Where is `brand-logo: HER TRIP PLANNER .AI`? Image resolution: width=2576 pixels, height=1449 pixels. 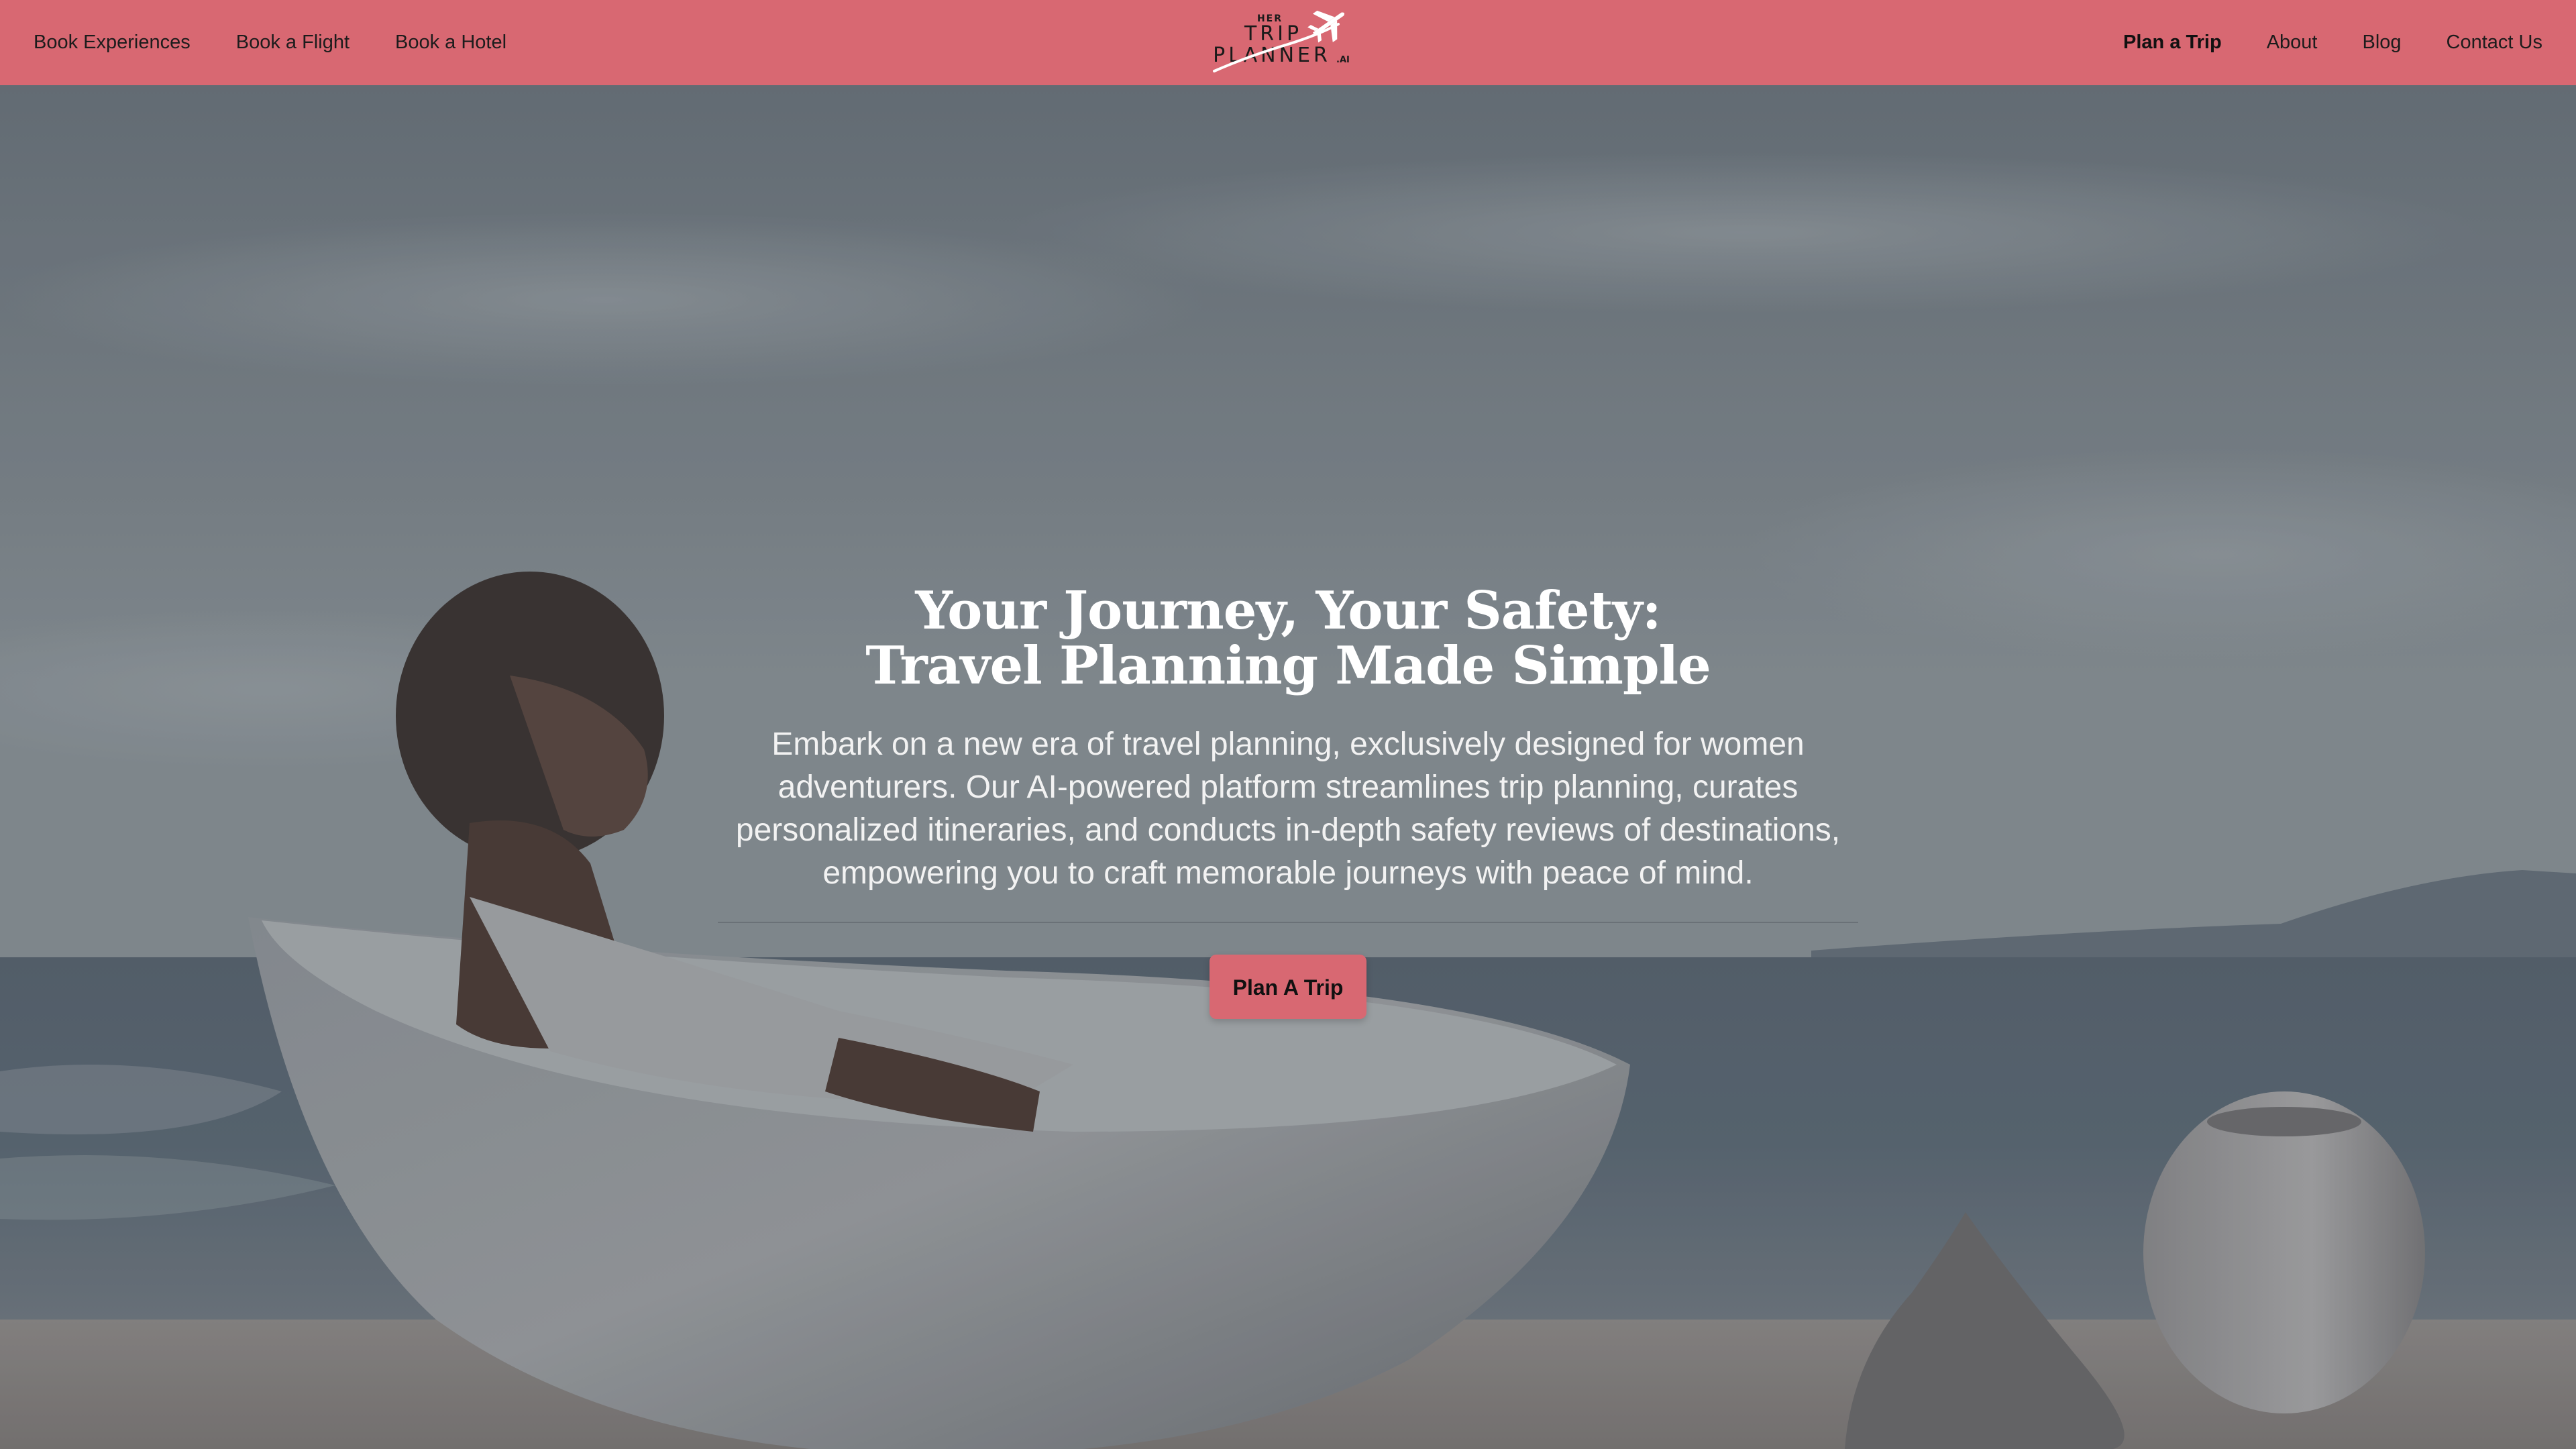 brand-logo: HER TRIP PLANNER .AI is located at coordinates (1288, 42).